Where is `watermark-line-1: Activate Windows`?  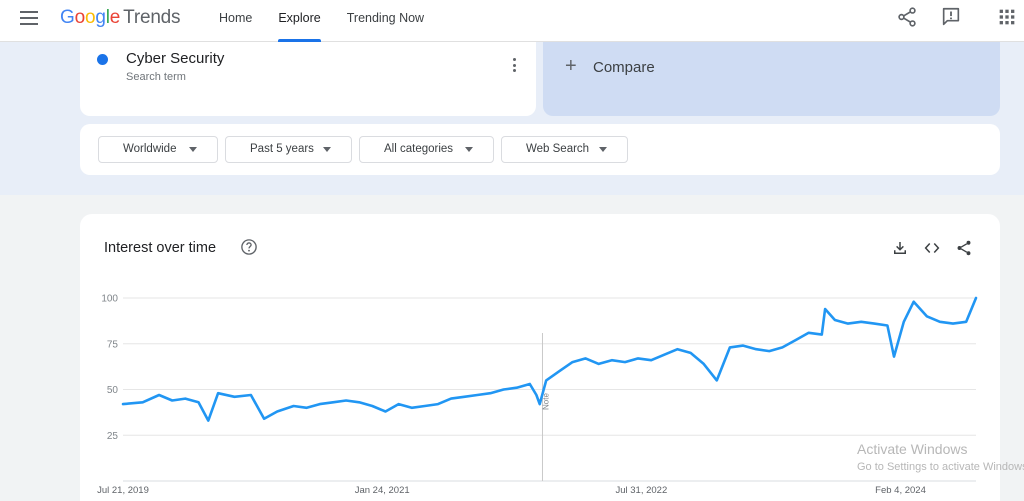
watermark-line-1: Activate Windows is located at coordinates (912, 449).